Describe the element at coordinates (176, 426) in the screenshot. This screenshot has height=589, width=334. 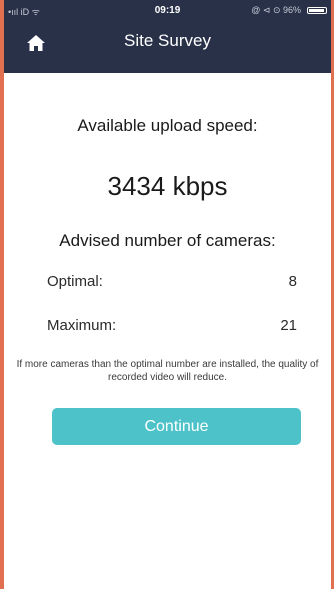
I see `continue-button: Continue` at that location.